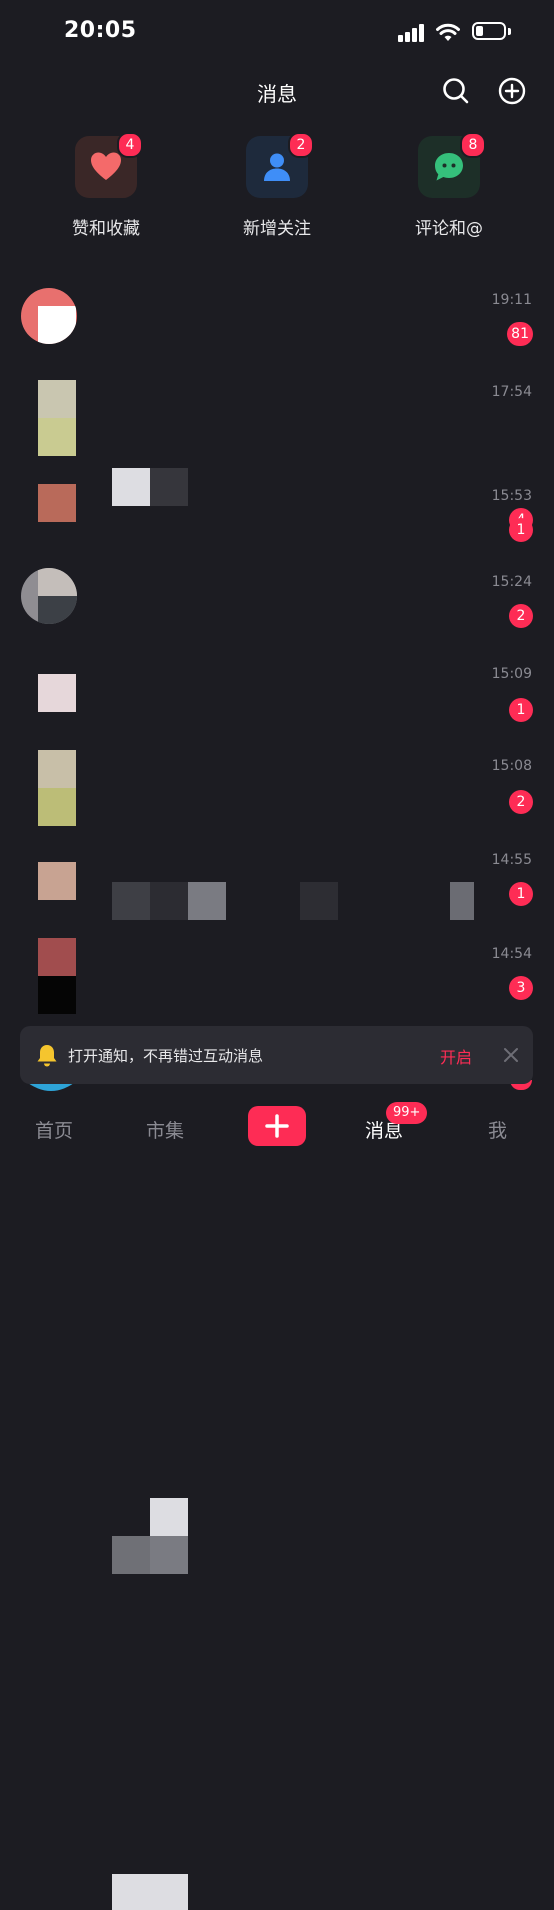 This screenshot has width=554, height=1910. What do you see at coordinates (277, 453) in the screenshot?
I see `message-row: 17:54 4` at bounding box center [277, 453].